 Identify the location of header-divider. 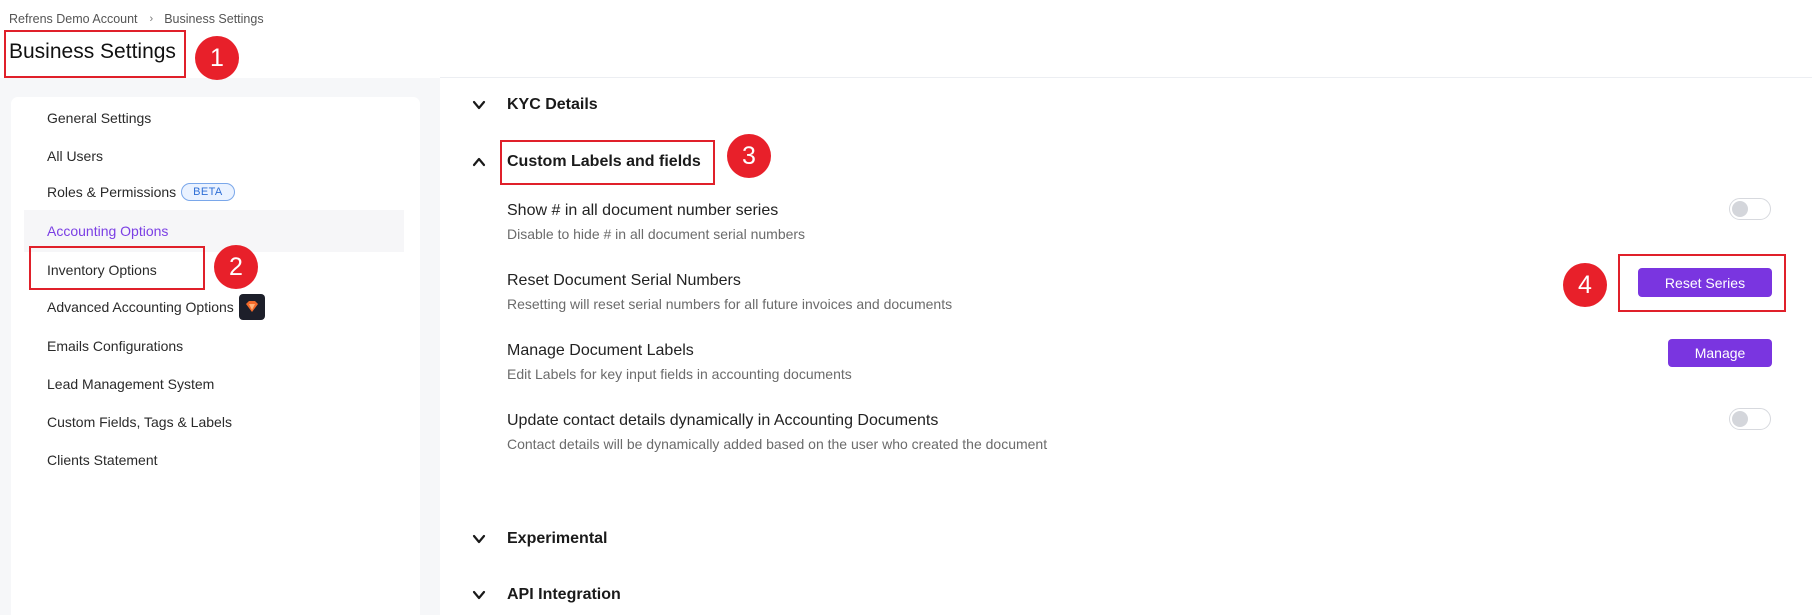
(1126, 77).